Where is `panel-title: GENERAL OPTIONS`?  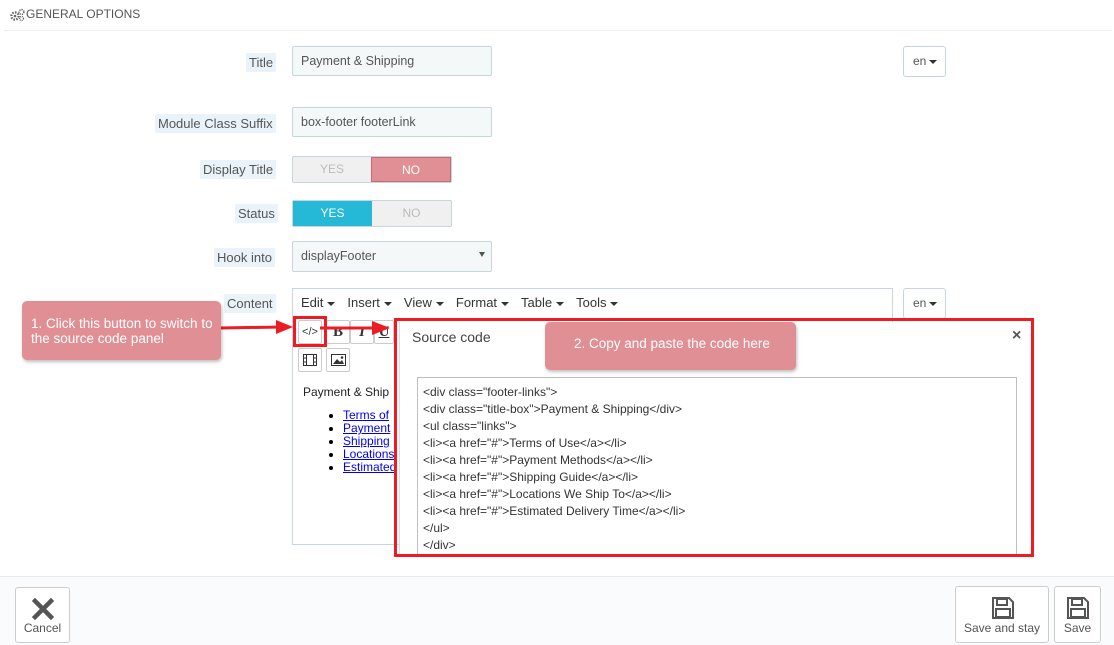 panel-title: GENERAL OPTIONS is located at coordinates (83, 14).